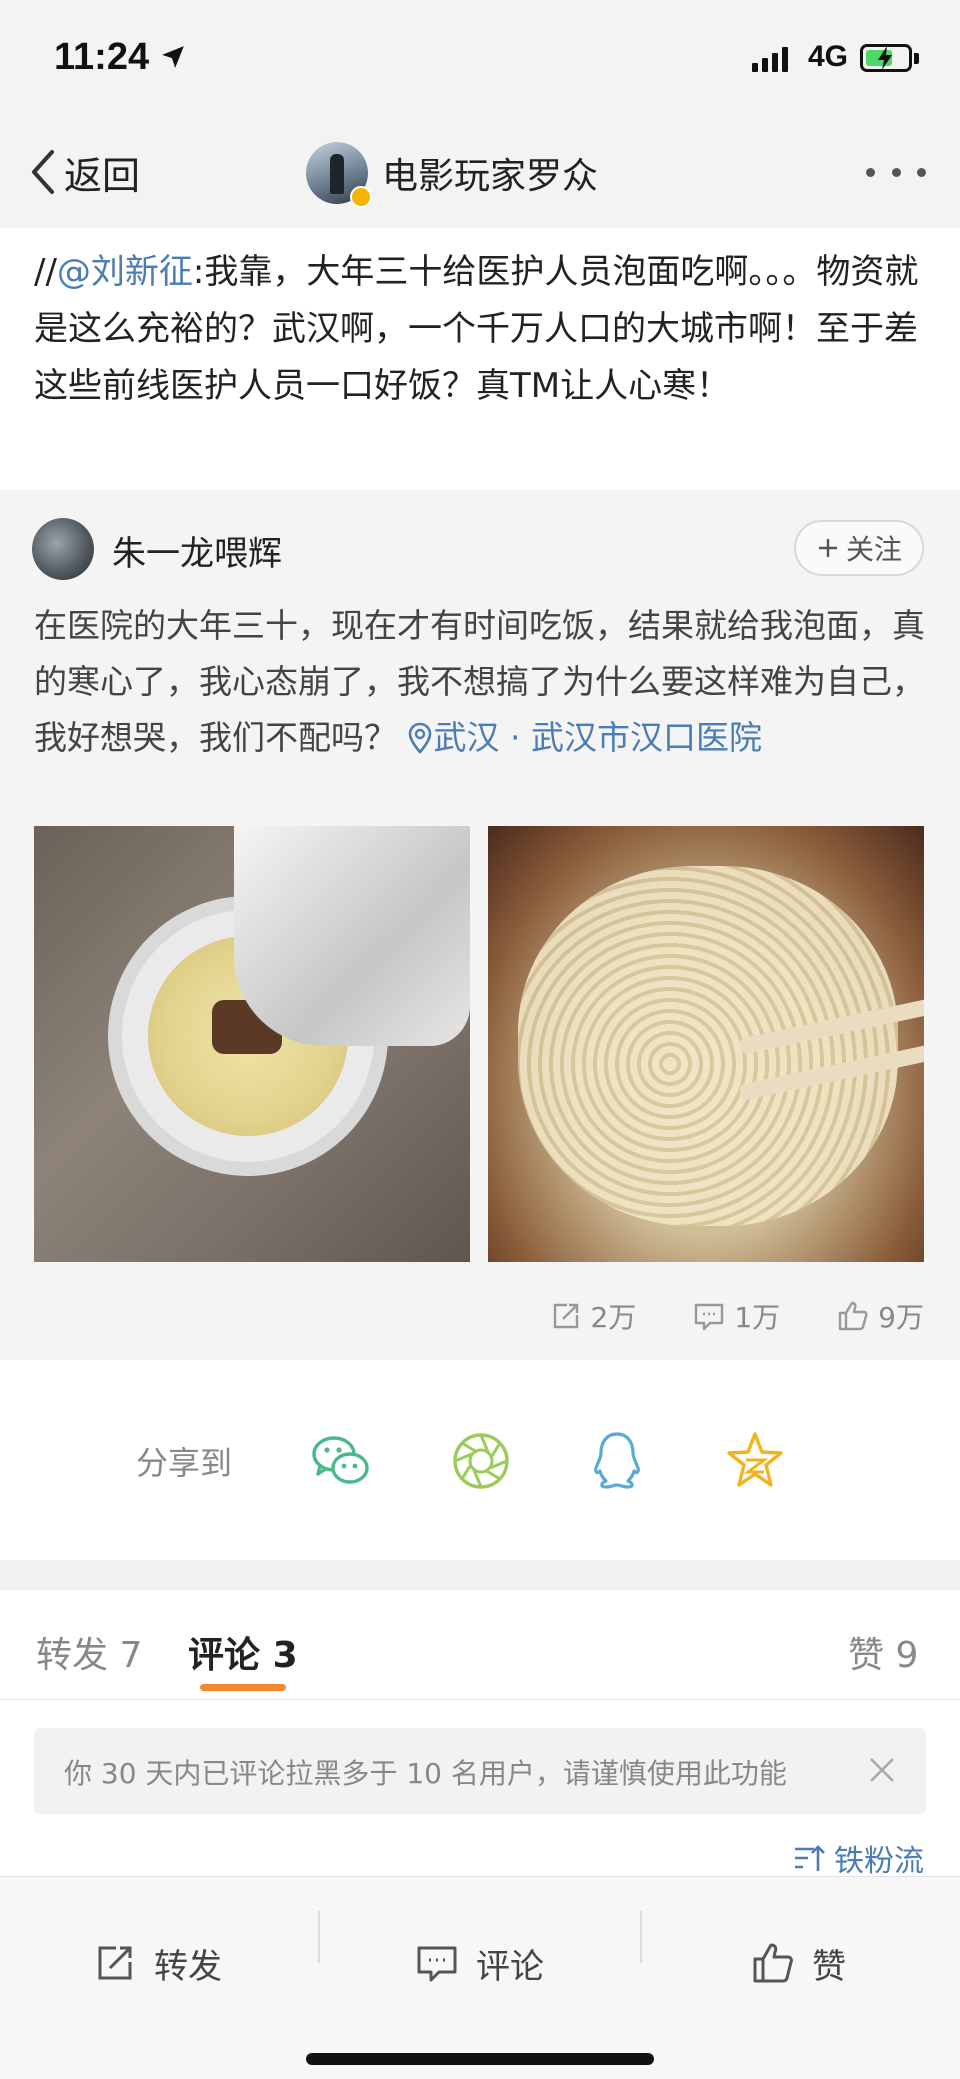 Image resolution: width=960 pixels, height=2079 pixels. What do you see at coordinates (480, 1645) in the screenshot?
I see `tab-bar: 转发 7 评论 3 赞 9` at bounding box center [480, 1645].